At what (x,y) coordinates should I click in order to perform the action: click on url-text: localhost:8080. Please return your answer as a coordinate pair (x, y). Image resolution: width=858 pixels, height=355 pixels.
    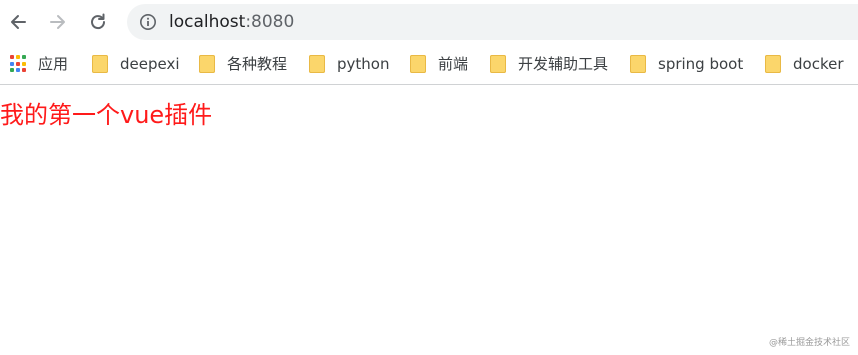
    Looking at the image, I should click on (231, 22).